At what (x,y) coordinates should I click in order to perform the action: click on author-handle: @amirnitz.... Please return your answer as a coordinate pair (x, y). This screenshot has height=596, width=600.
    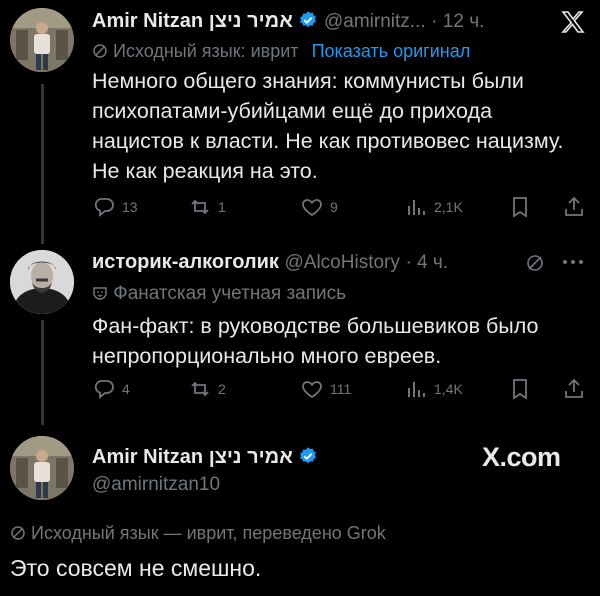
    Looking at the image, I should click on (375, 21).